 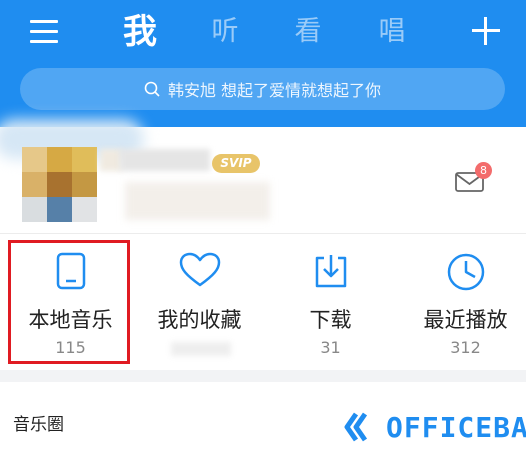 What do you see at coordinates (356, 427) in the screenshot?
I see `watermark-logo-icon` at bounding box center [356, 427].